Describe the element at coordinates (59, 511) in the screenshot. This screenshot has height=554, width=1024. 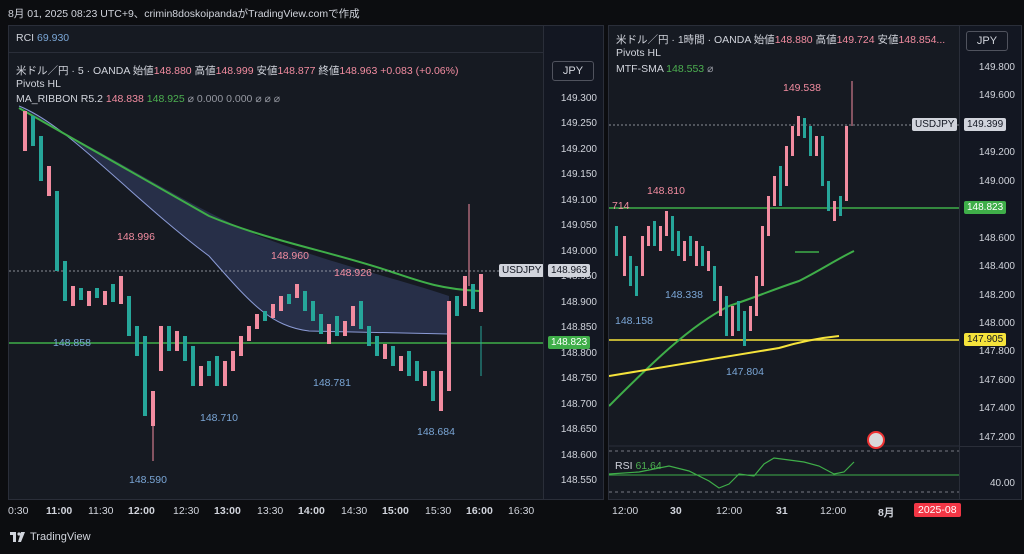
I see `time-tick: 11:00` at that location.